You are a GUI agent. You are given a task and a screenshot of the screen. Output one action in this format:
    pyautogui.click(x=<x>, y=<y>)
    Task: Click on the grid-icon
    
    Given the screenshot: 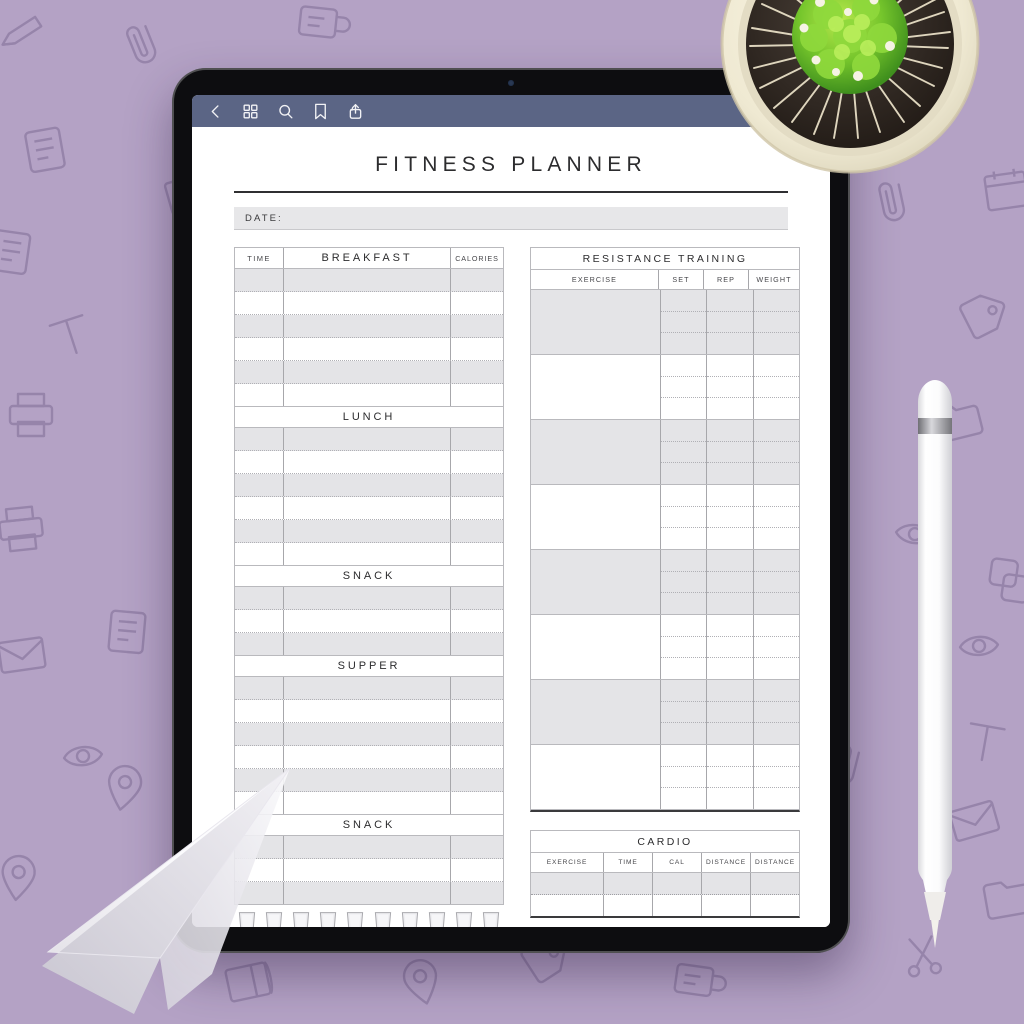 What is the action you would take?
    pyautogui.click(x=250, y=111)
    